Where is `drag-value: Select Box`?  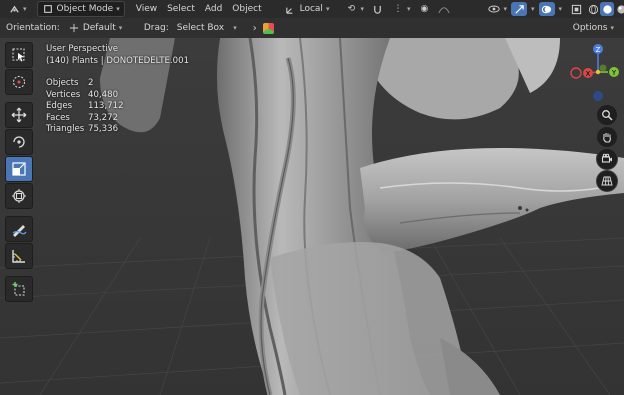 drag-value: Select Box is located at coordinates (200, 28).